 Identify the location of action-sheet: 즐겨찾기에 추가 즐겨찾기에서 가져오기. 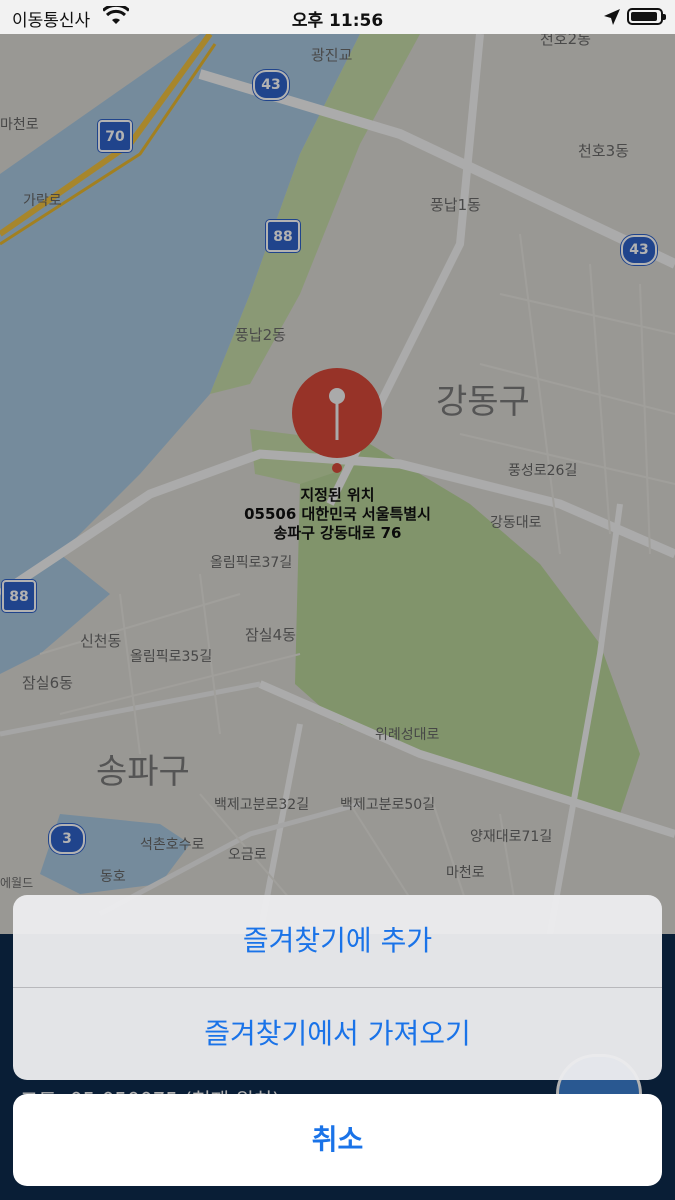
(337, 987).